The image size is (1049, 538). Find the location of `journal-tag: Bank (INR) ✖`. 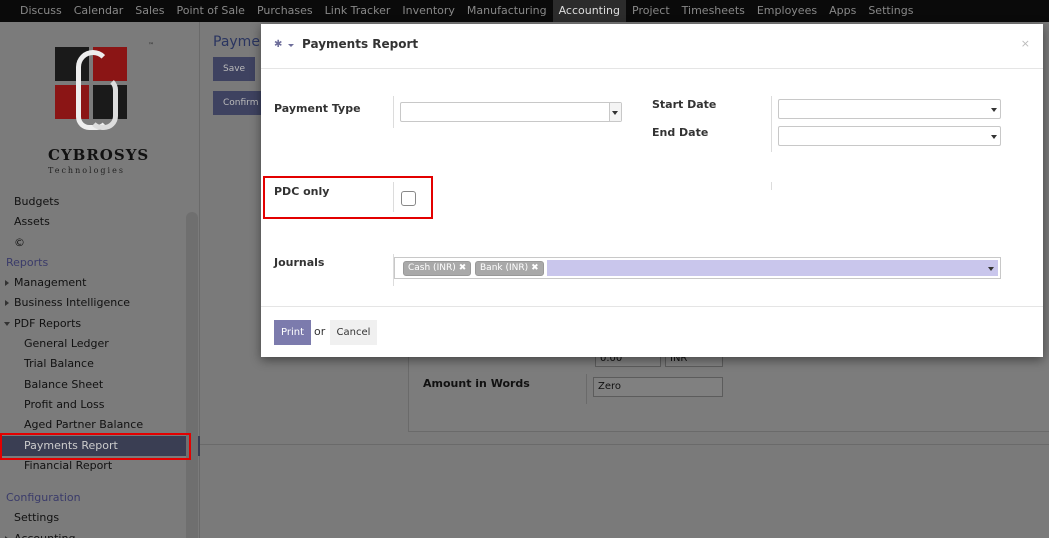

journal-tag: Bank (INR) ✖ is located at coordinates (509, 268).